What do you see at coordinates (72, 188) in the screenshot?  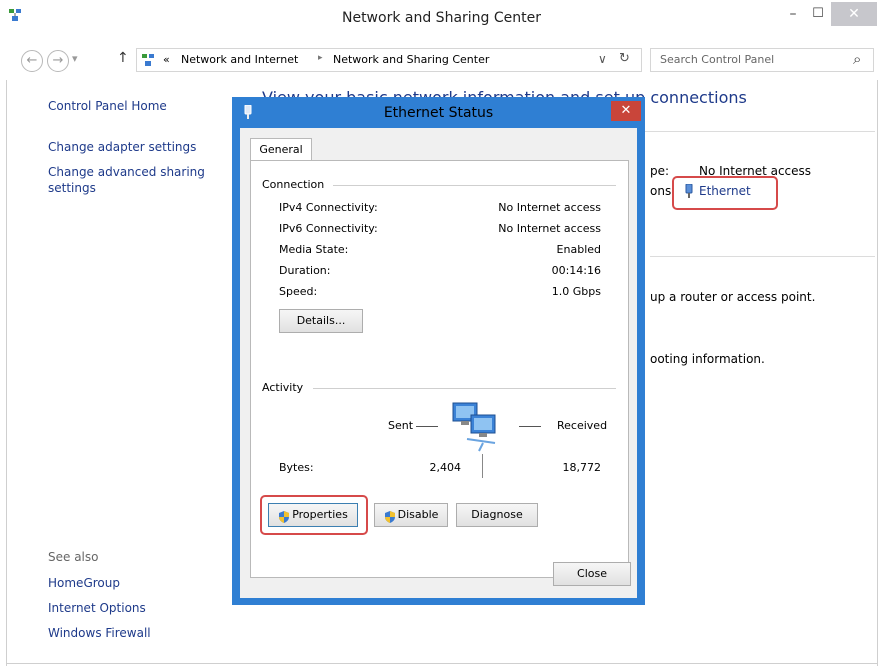 I see `sidebar-change-advanced-sharing-line2: settings` at bounding box center [72, 188].